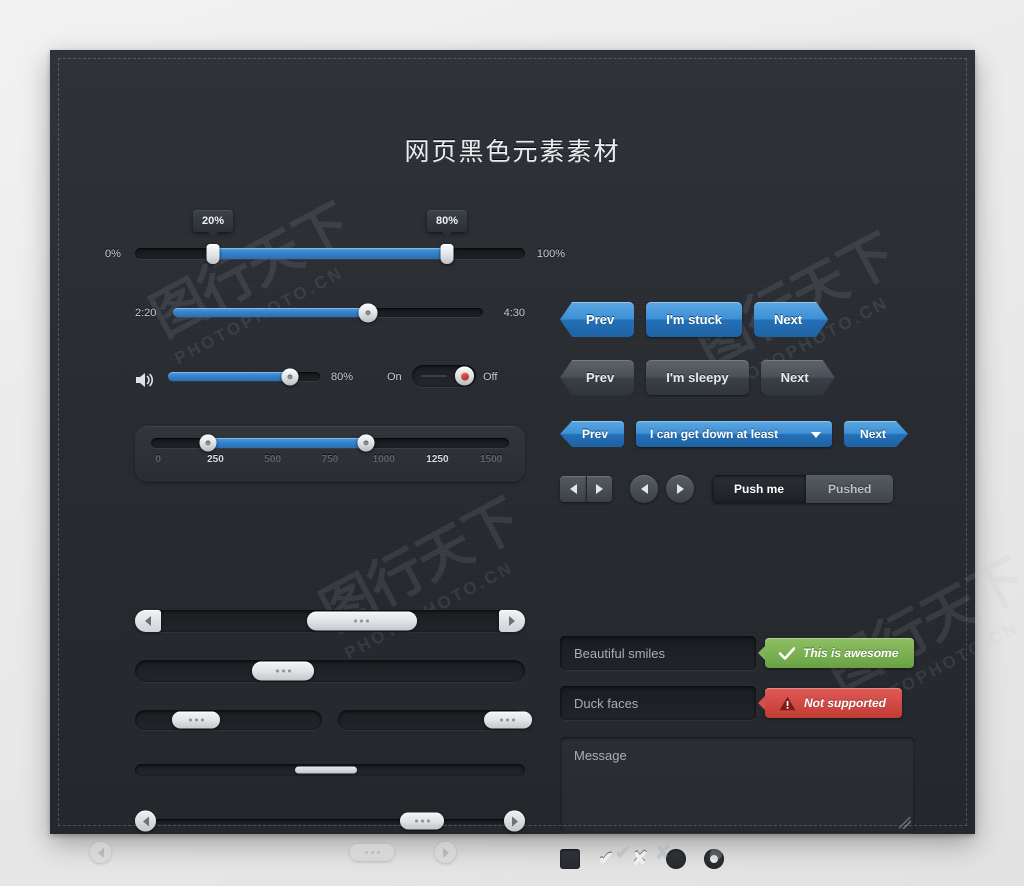  I want to click on range-track, so click(330, 253).